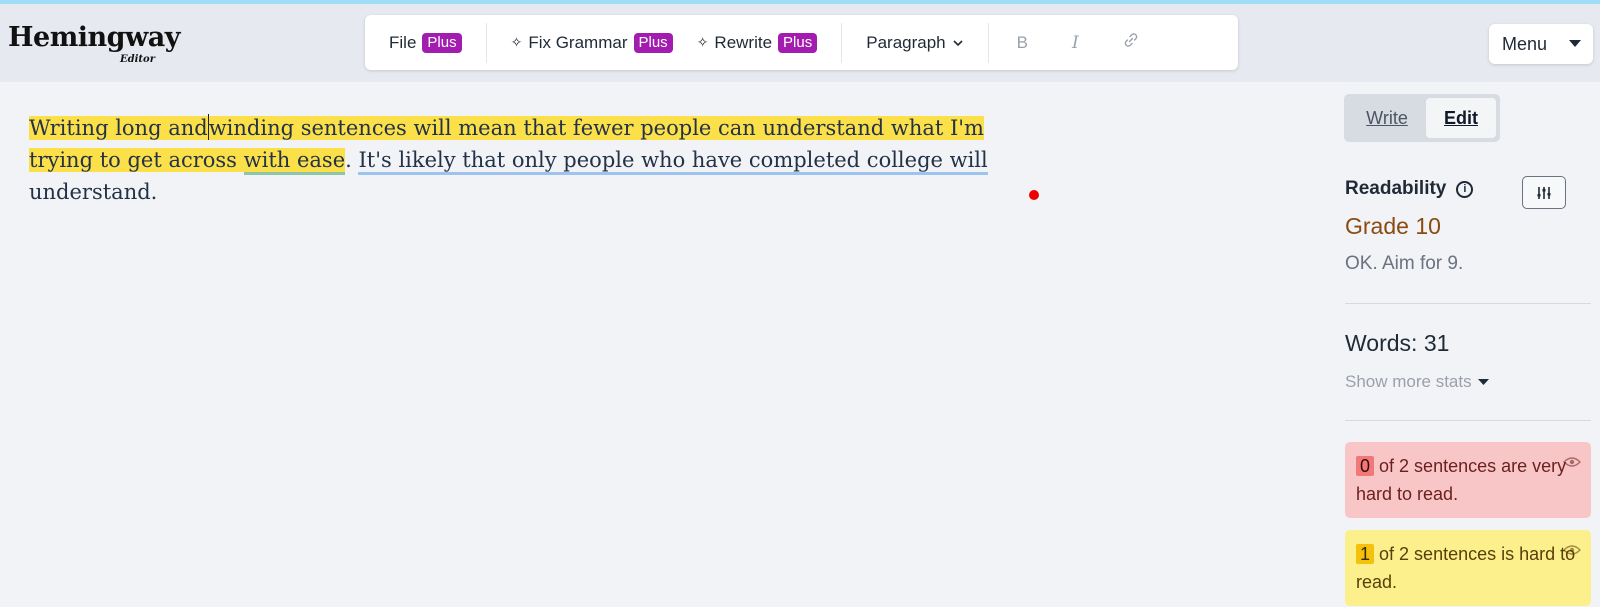  What do you see at coordinates (1022, 43) in the screenshot?
I see `bold-button: B` at bounding box center [1022, 43].